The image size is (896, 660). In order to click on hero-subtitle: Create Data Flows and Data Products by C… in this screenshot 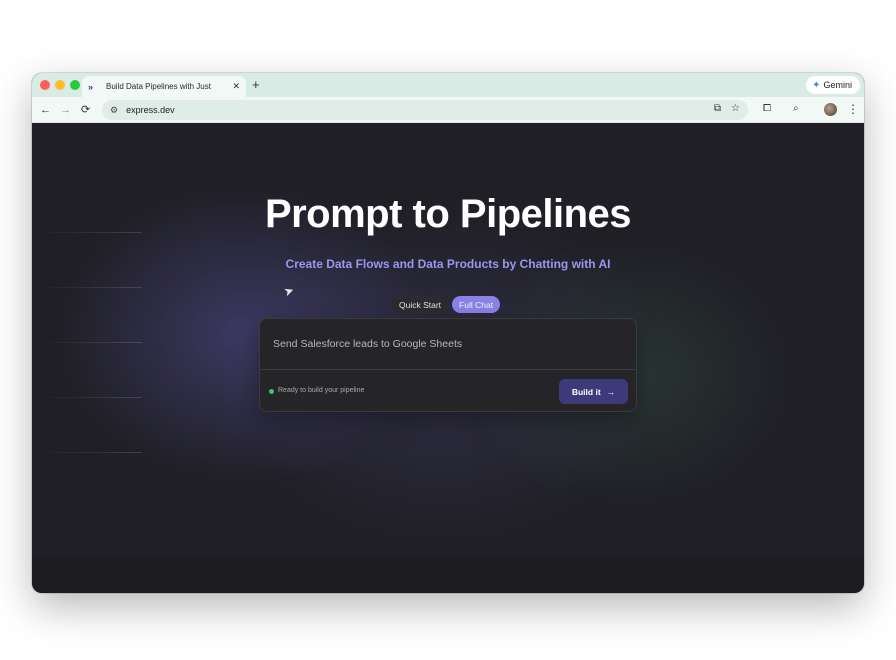, I will do `click(448, 264)`.